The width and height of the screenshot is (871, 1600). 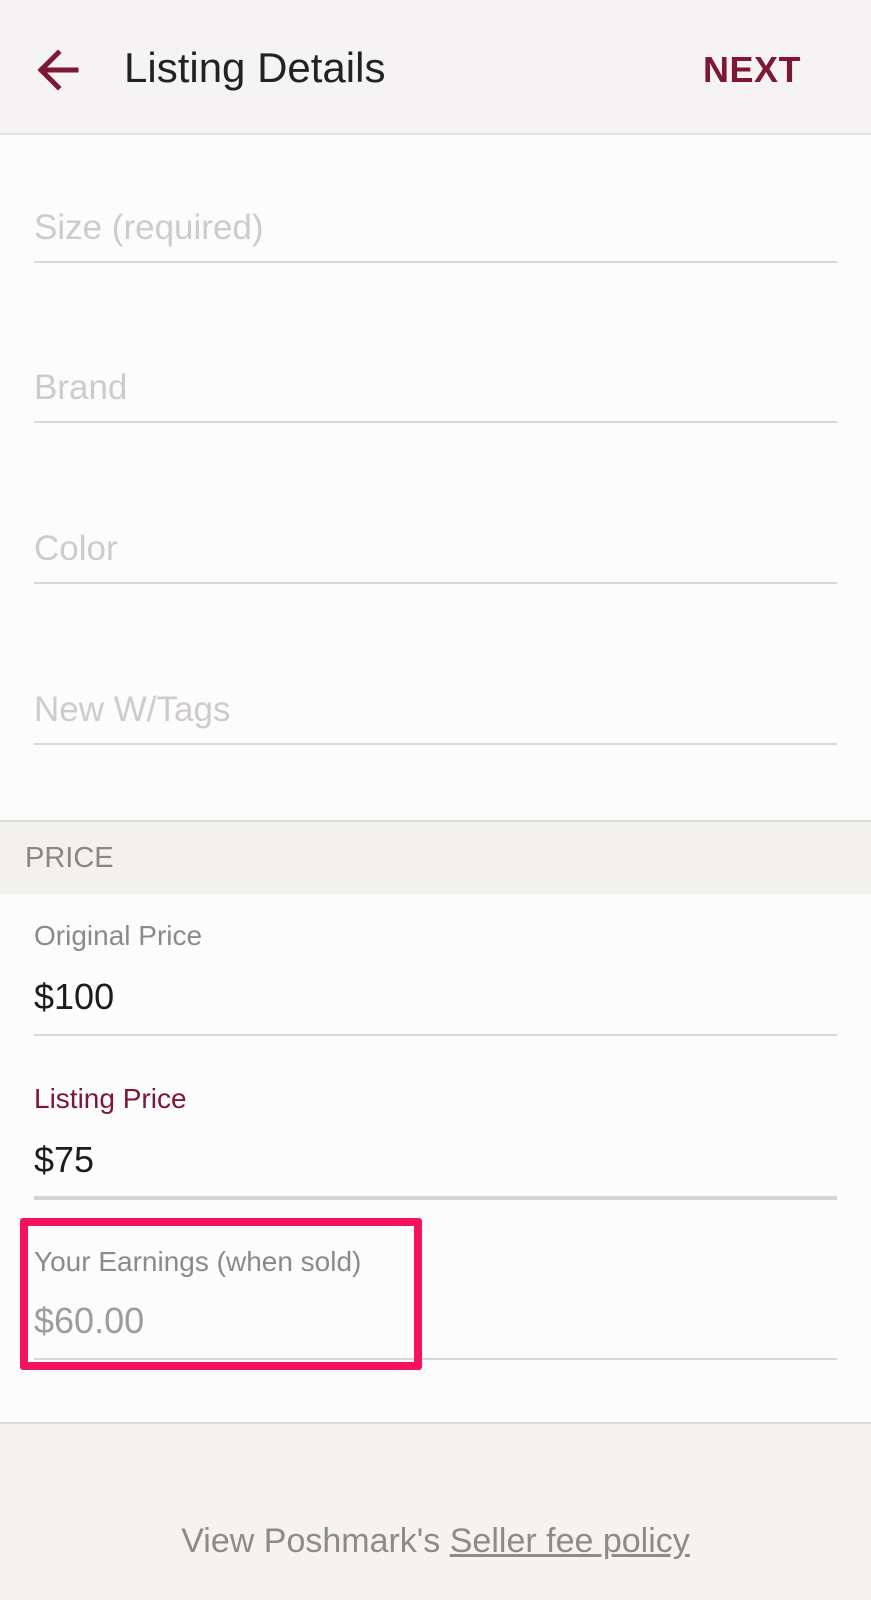 What do you see at coordinates (74, 996) in the screenshot?
I see `original-price-value: $100` at bounding box center [74, 996].